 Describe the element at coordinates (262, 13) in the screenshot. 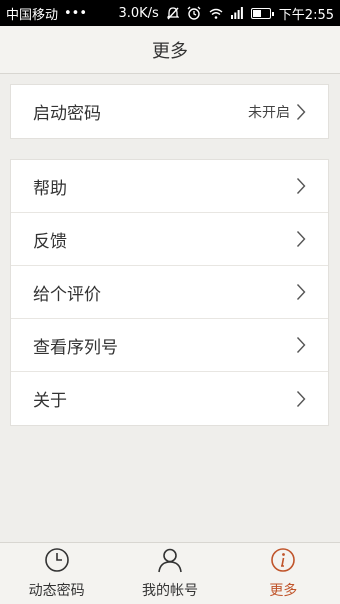

I see `battery-icon` at that location.